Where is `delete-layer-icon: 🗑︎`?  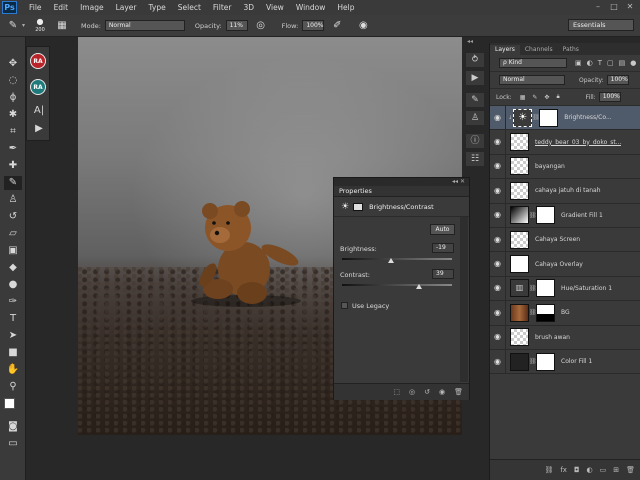
delete-layer-icon: 🗑︎ is located at coordinates (630, 470).